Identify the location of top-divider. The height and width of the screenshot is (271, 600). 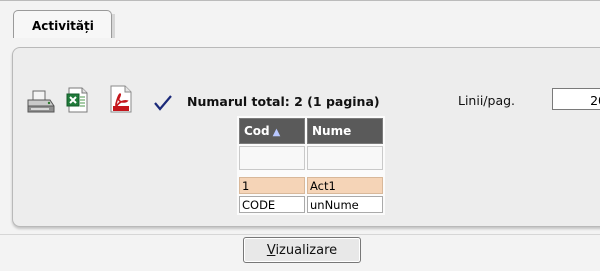
(300, 0).